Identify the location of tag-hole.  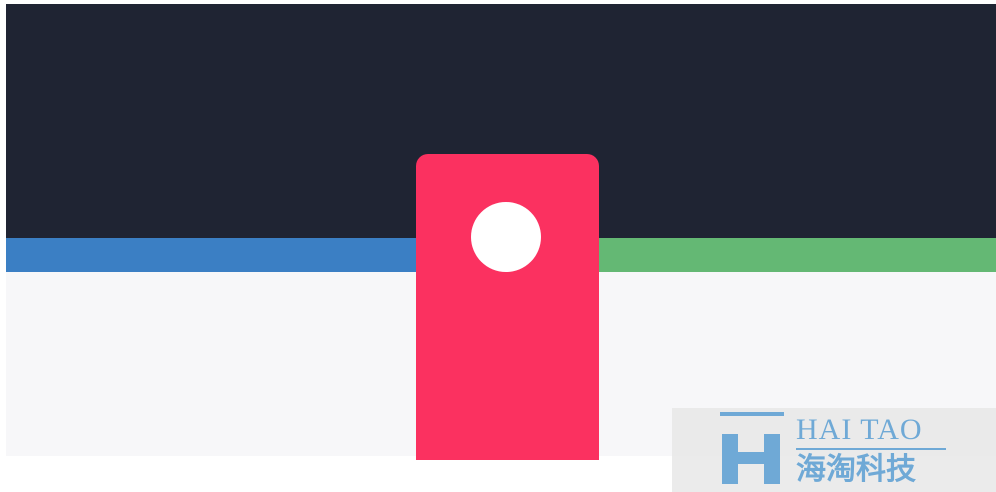
(506, 237).